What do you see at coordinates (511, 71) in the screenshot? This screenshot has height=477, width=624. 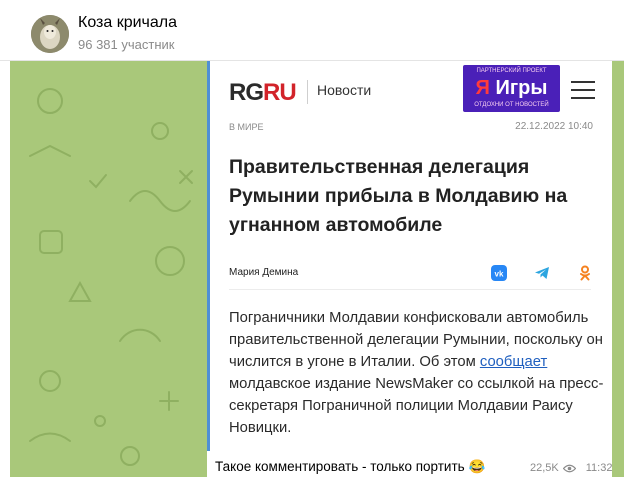 I see `ad-top-text: ПАРТНЕРСКИЙ ПРОЕКТ` at bounding box center [511, 71].